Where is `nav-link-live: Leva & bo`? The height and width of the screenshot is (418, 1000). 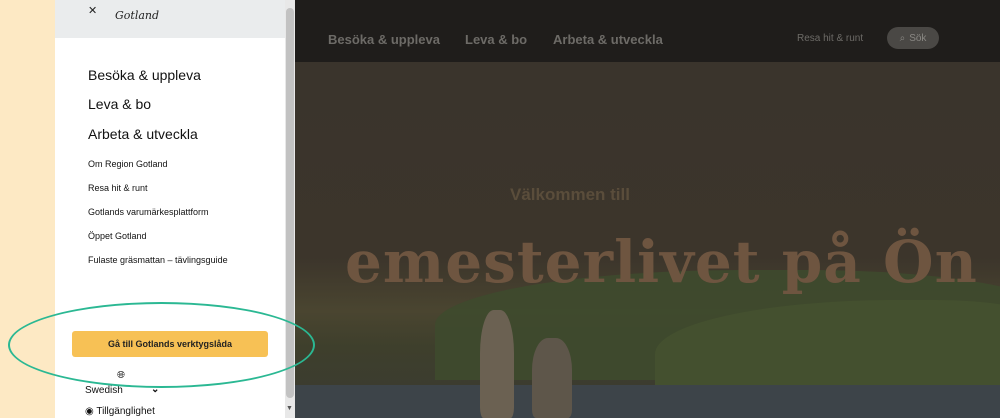 nav-link-live: Leva & bo is located at coordinates (496, 39).